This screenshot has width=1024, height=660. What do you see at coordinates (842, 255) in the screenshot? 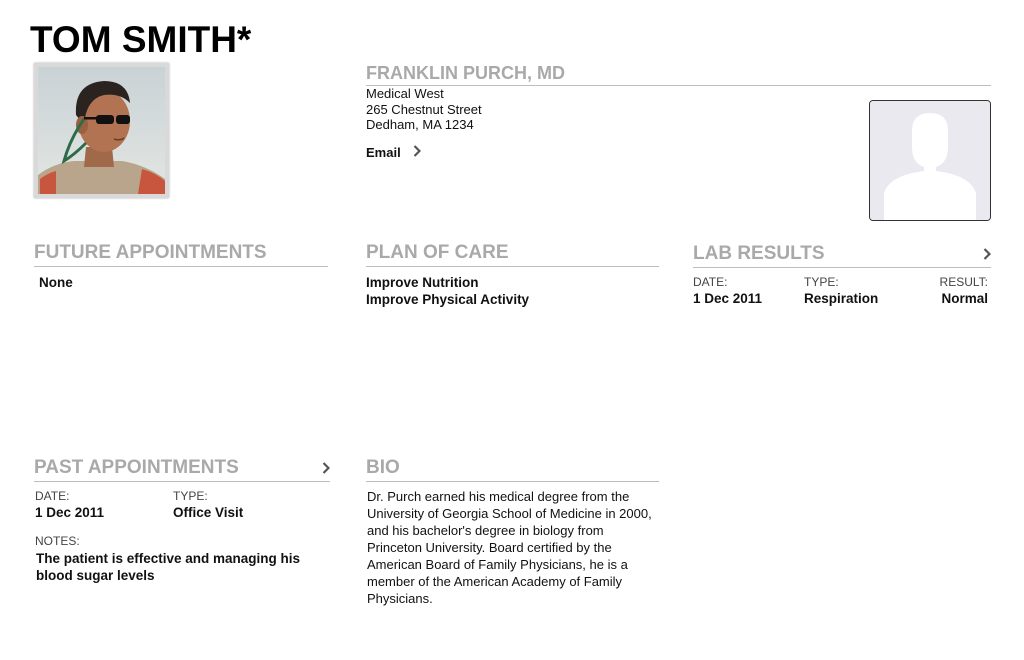
I see `section-title: LAB RESULTS` at bounding box center [842, 255].